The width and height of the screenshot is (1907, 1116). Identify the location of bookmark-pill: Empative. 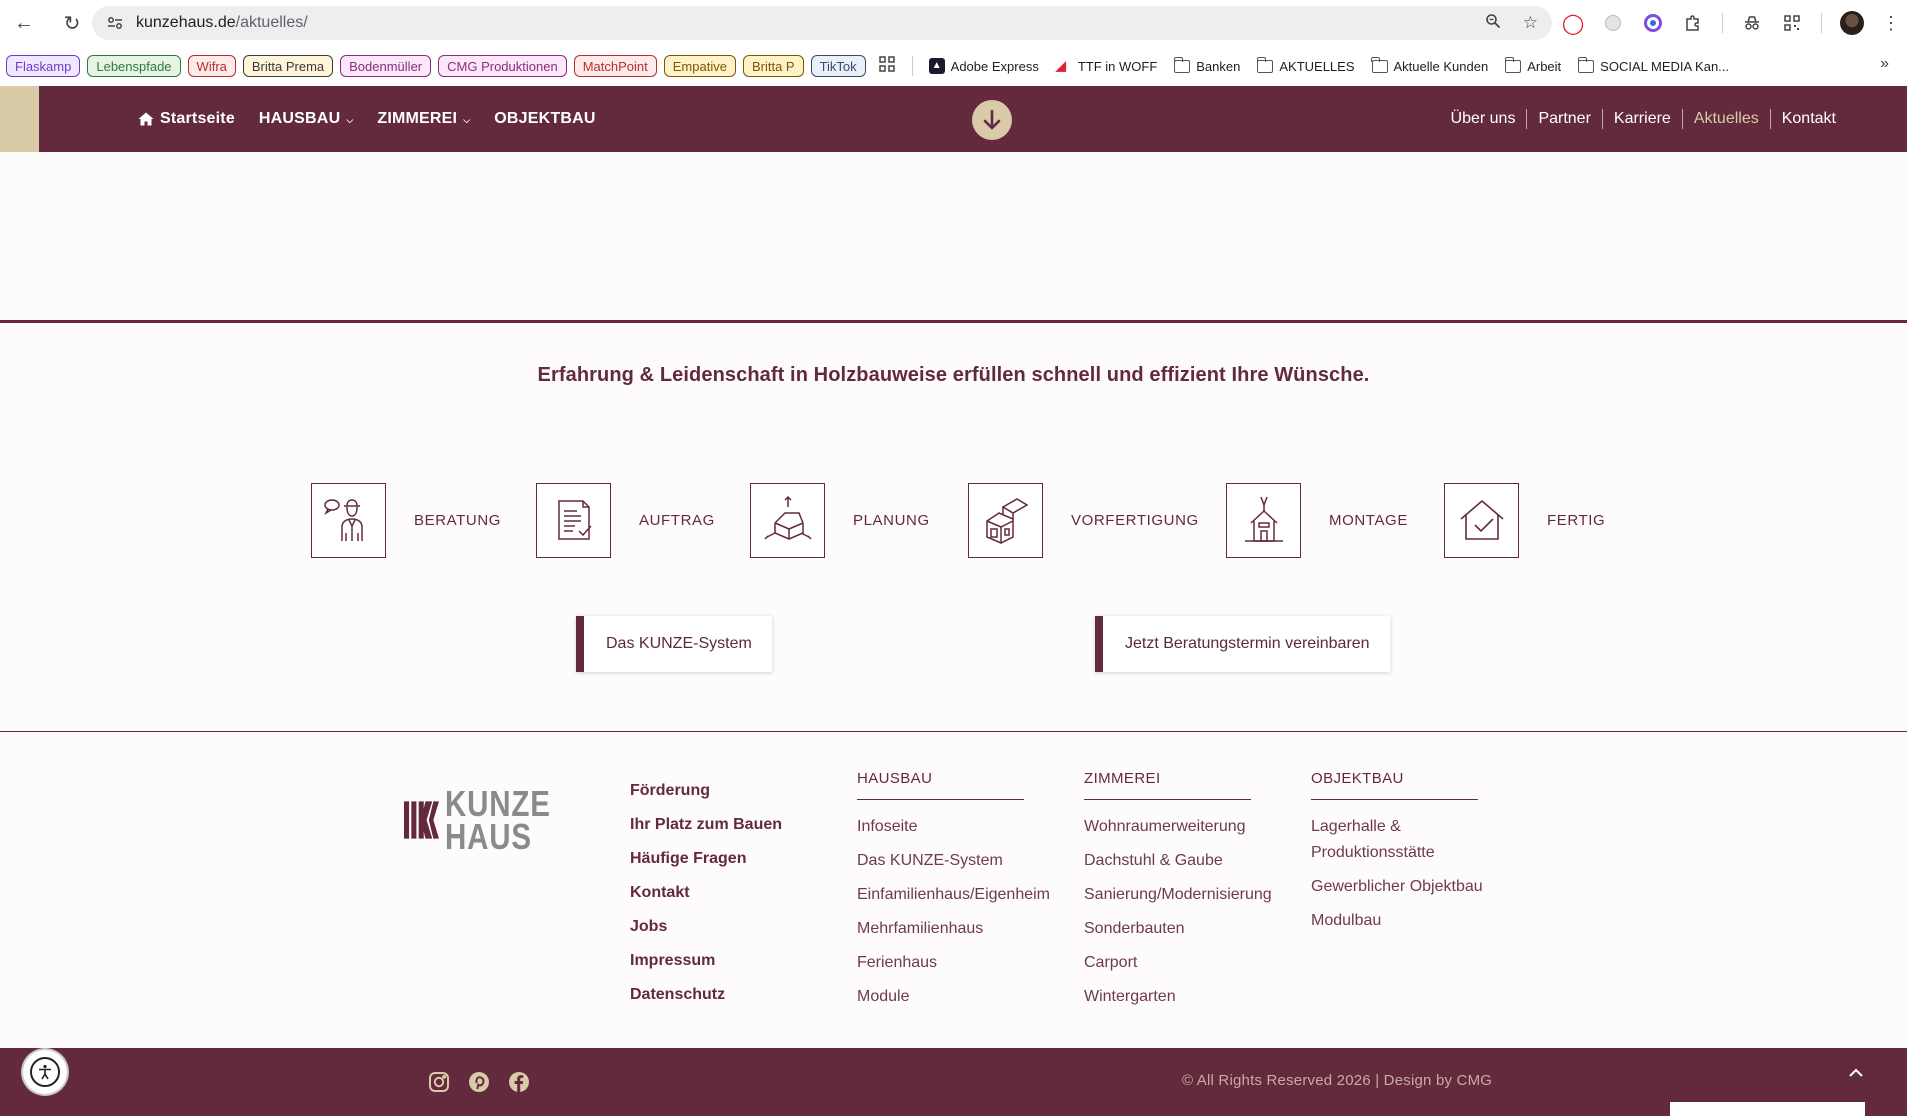
(699, 66).